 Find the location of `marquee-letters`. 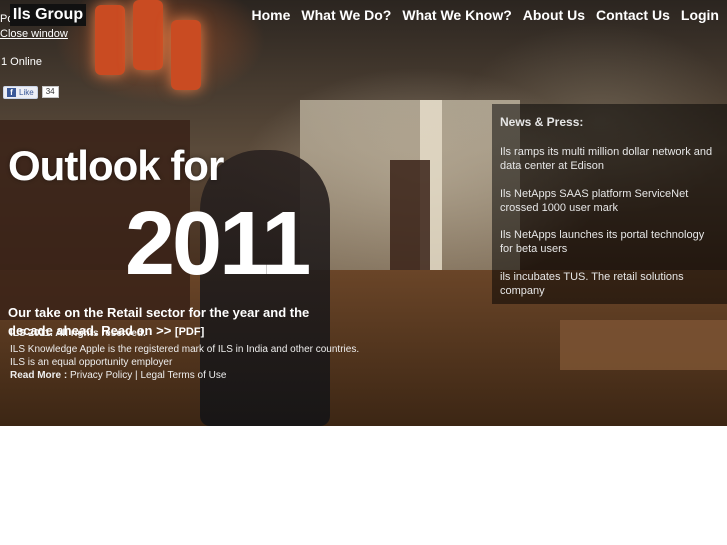

marquee-letters is located at coordinates (157, 55).